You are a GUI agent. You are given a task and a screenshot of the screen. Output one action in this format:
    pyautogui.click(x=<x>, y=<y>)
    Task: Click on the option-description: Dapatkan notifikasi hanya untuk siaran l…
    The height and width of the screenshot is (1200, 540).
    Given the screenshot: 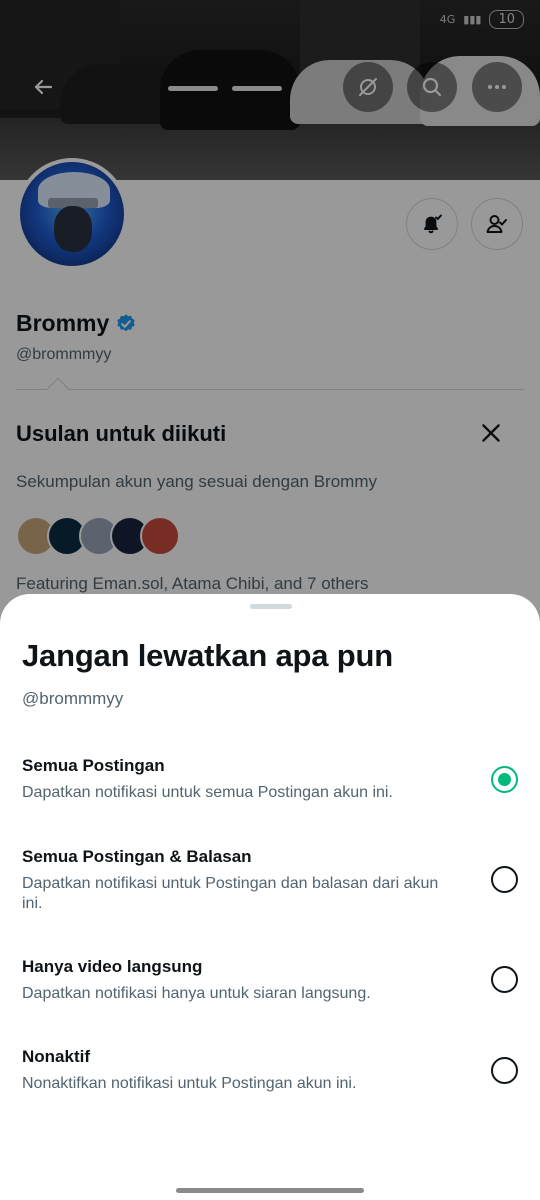 What is the action you would take?
    pyautogui.click(x=196, y=993)
    